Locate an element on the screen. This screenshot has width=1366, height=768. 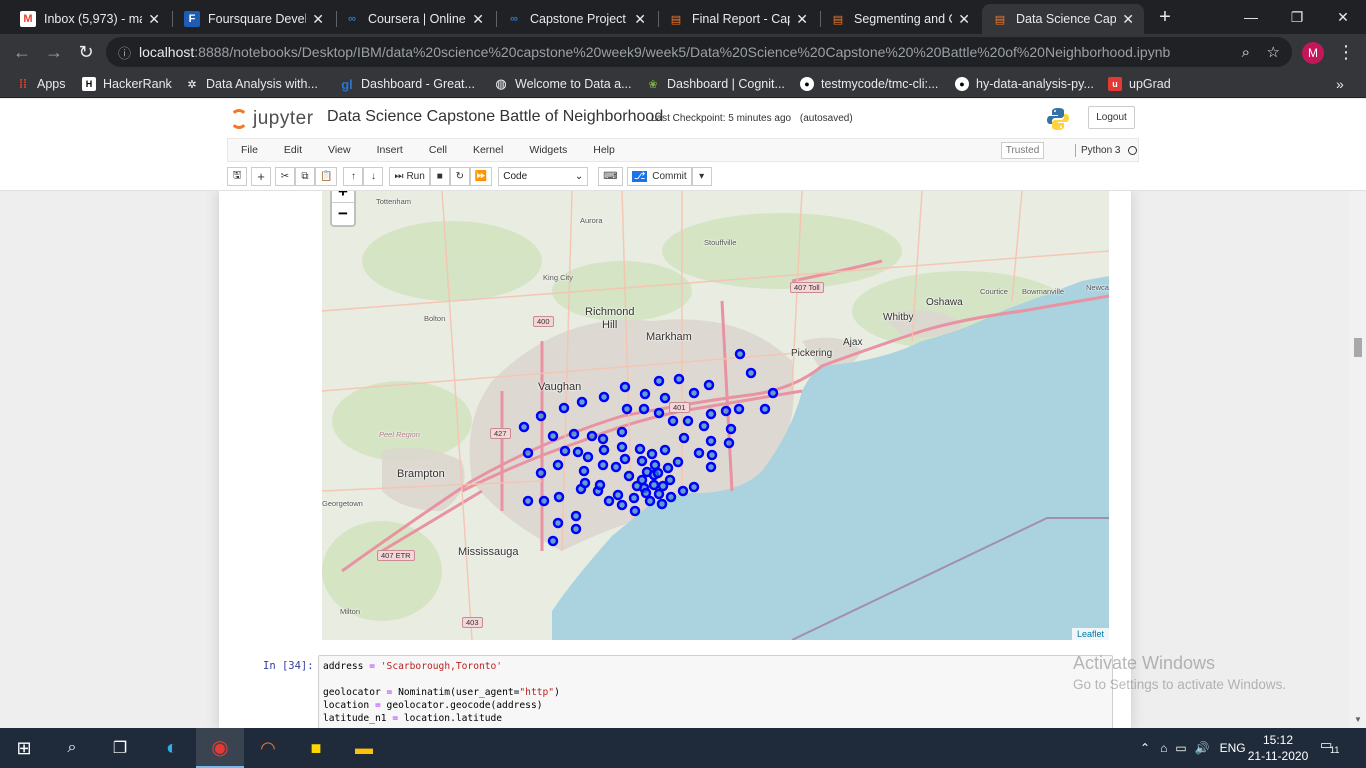
menu-insert: Insert is located at coordinates (390, 150).